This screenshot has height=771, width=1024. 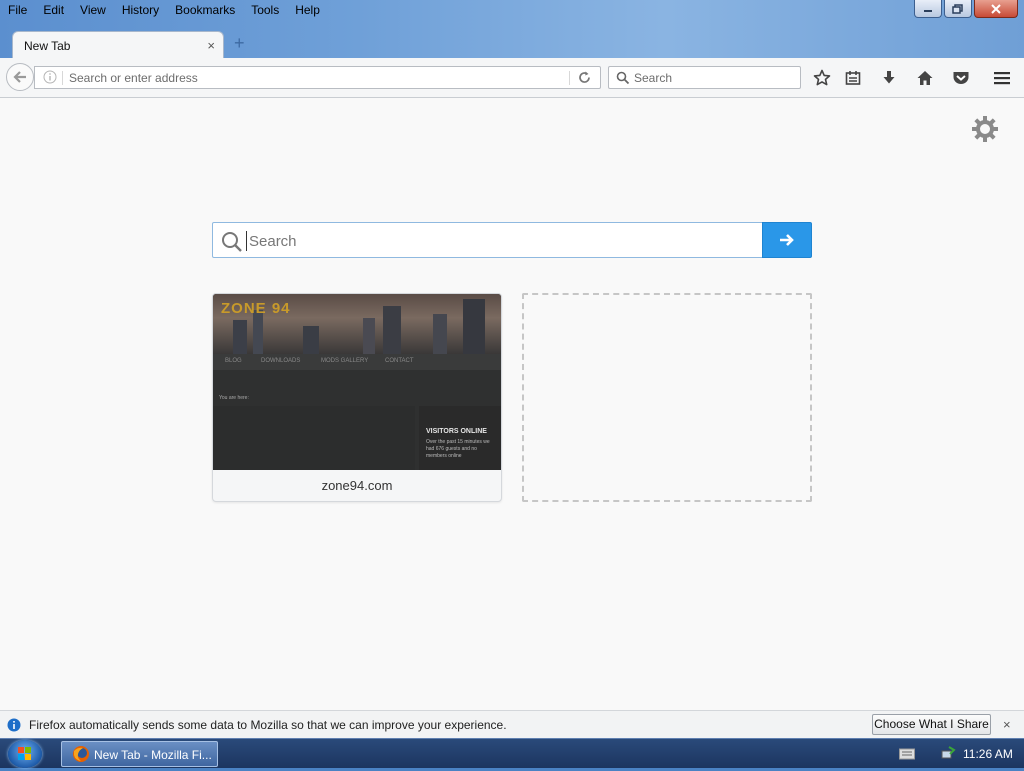 I want to click on empty-tile-placeholder, so click(x=667, y=397).